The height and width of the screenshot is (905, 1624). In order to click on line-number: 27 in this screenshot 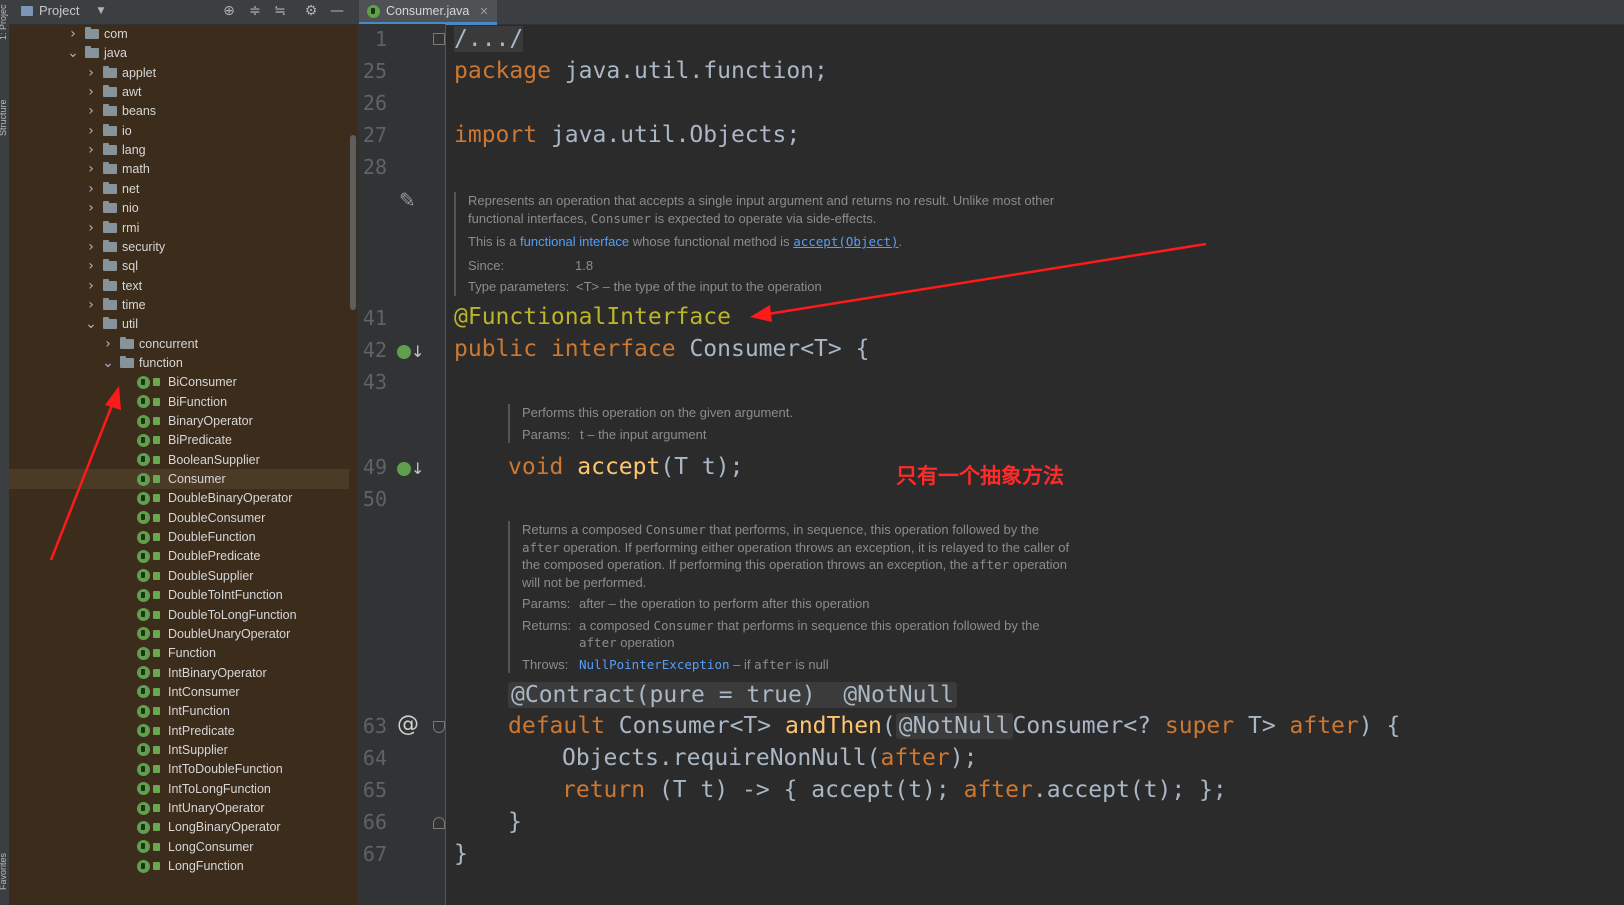, I will do `click(374, 135)`.